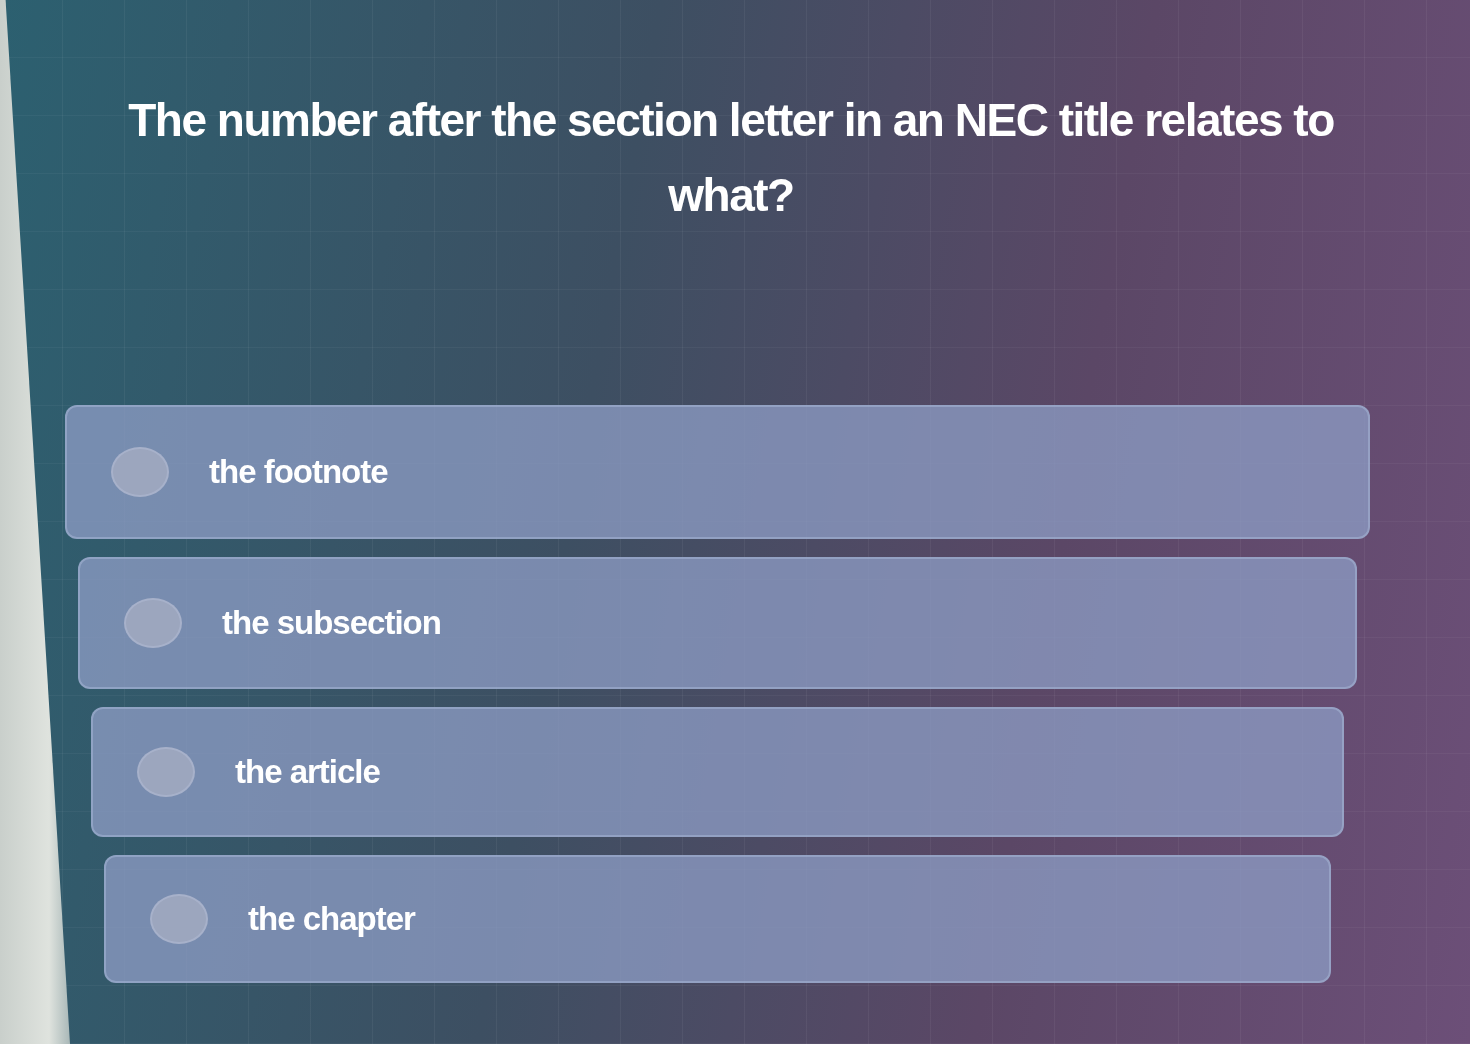  What do you see at coordinates (307, 772) in the screenshot?
I see `option-label: the article` at bounding box center [307, 772].